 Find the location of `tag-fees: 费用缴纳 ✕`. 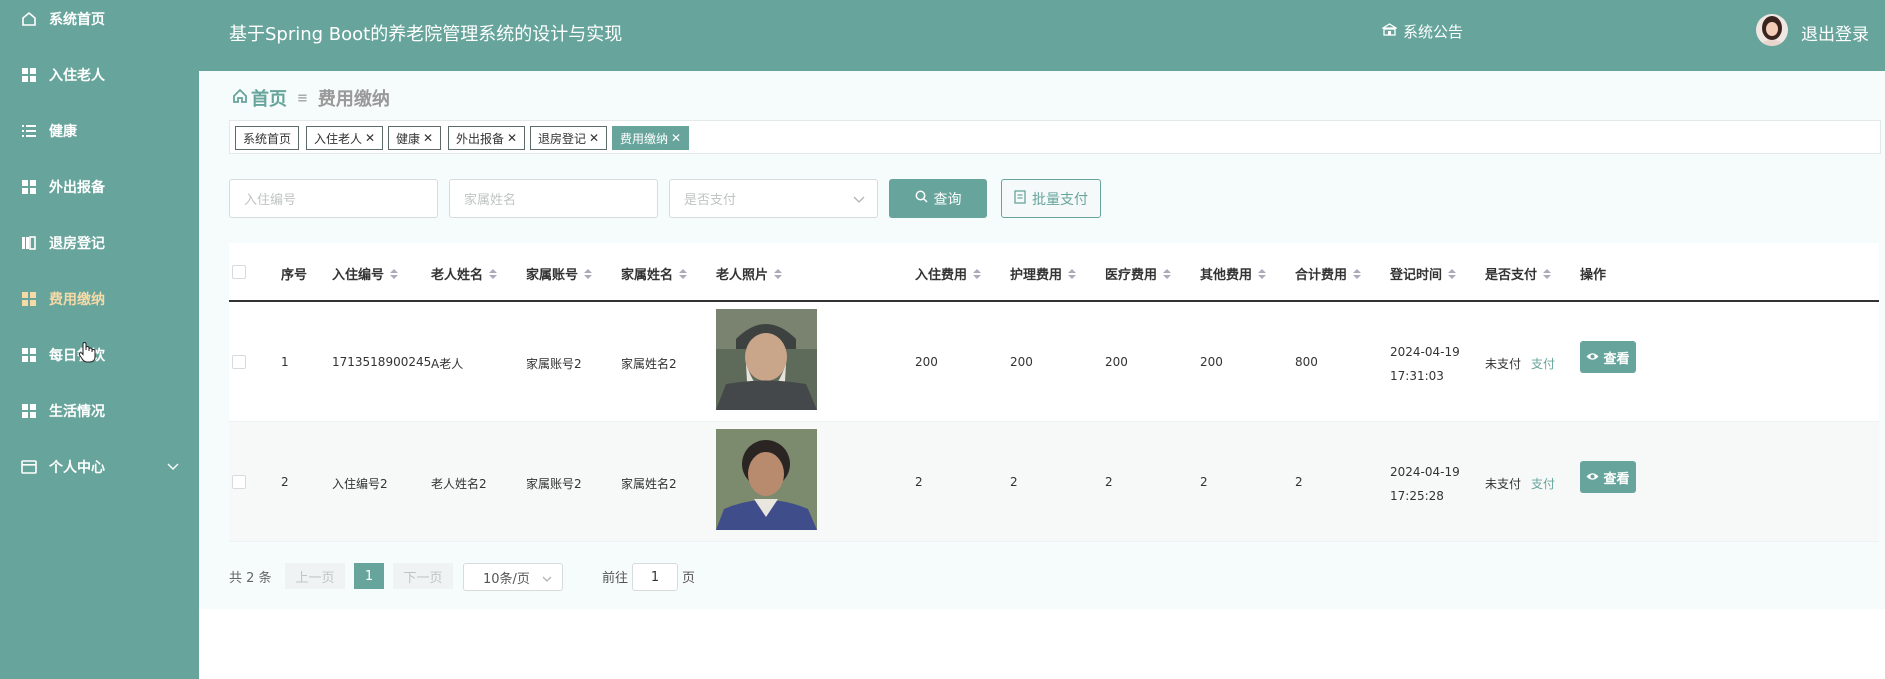

tag-fees: 费用缴纳 ✕ is located at coordinates (651, 138).